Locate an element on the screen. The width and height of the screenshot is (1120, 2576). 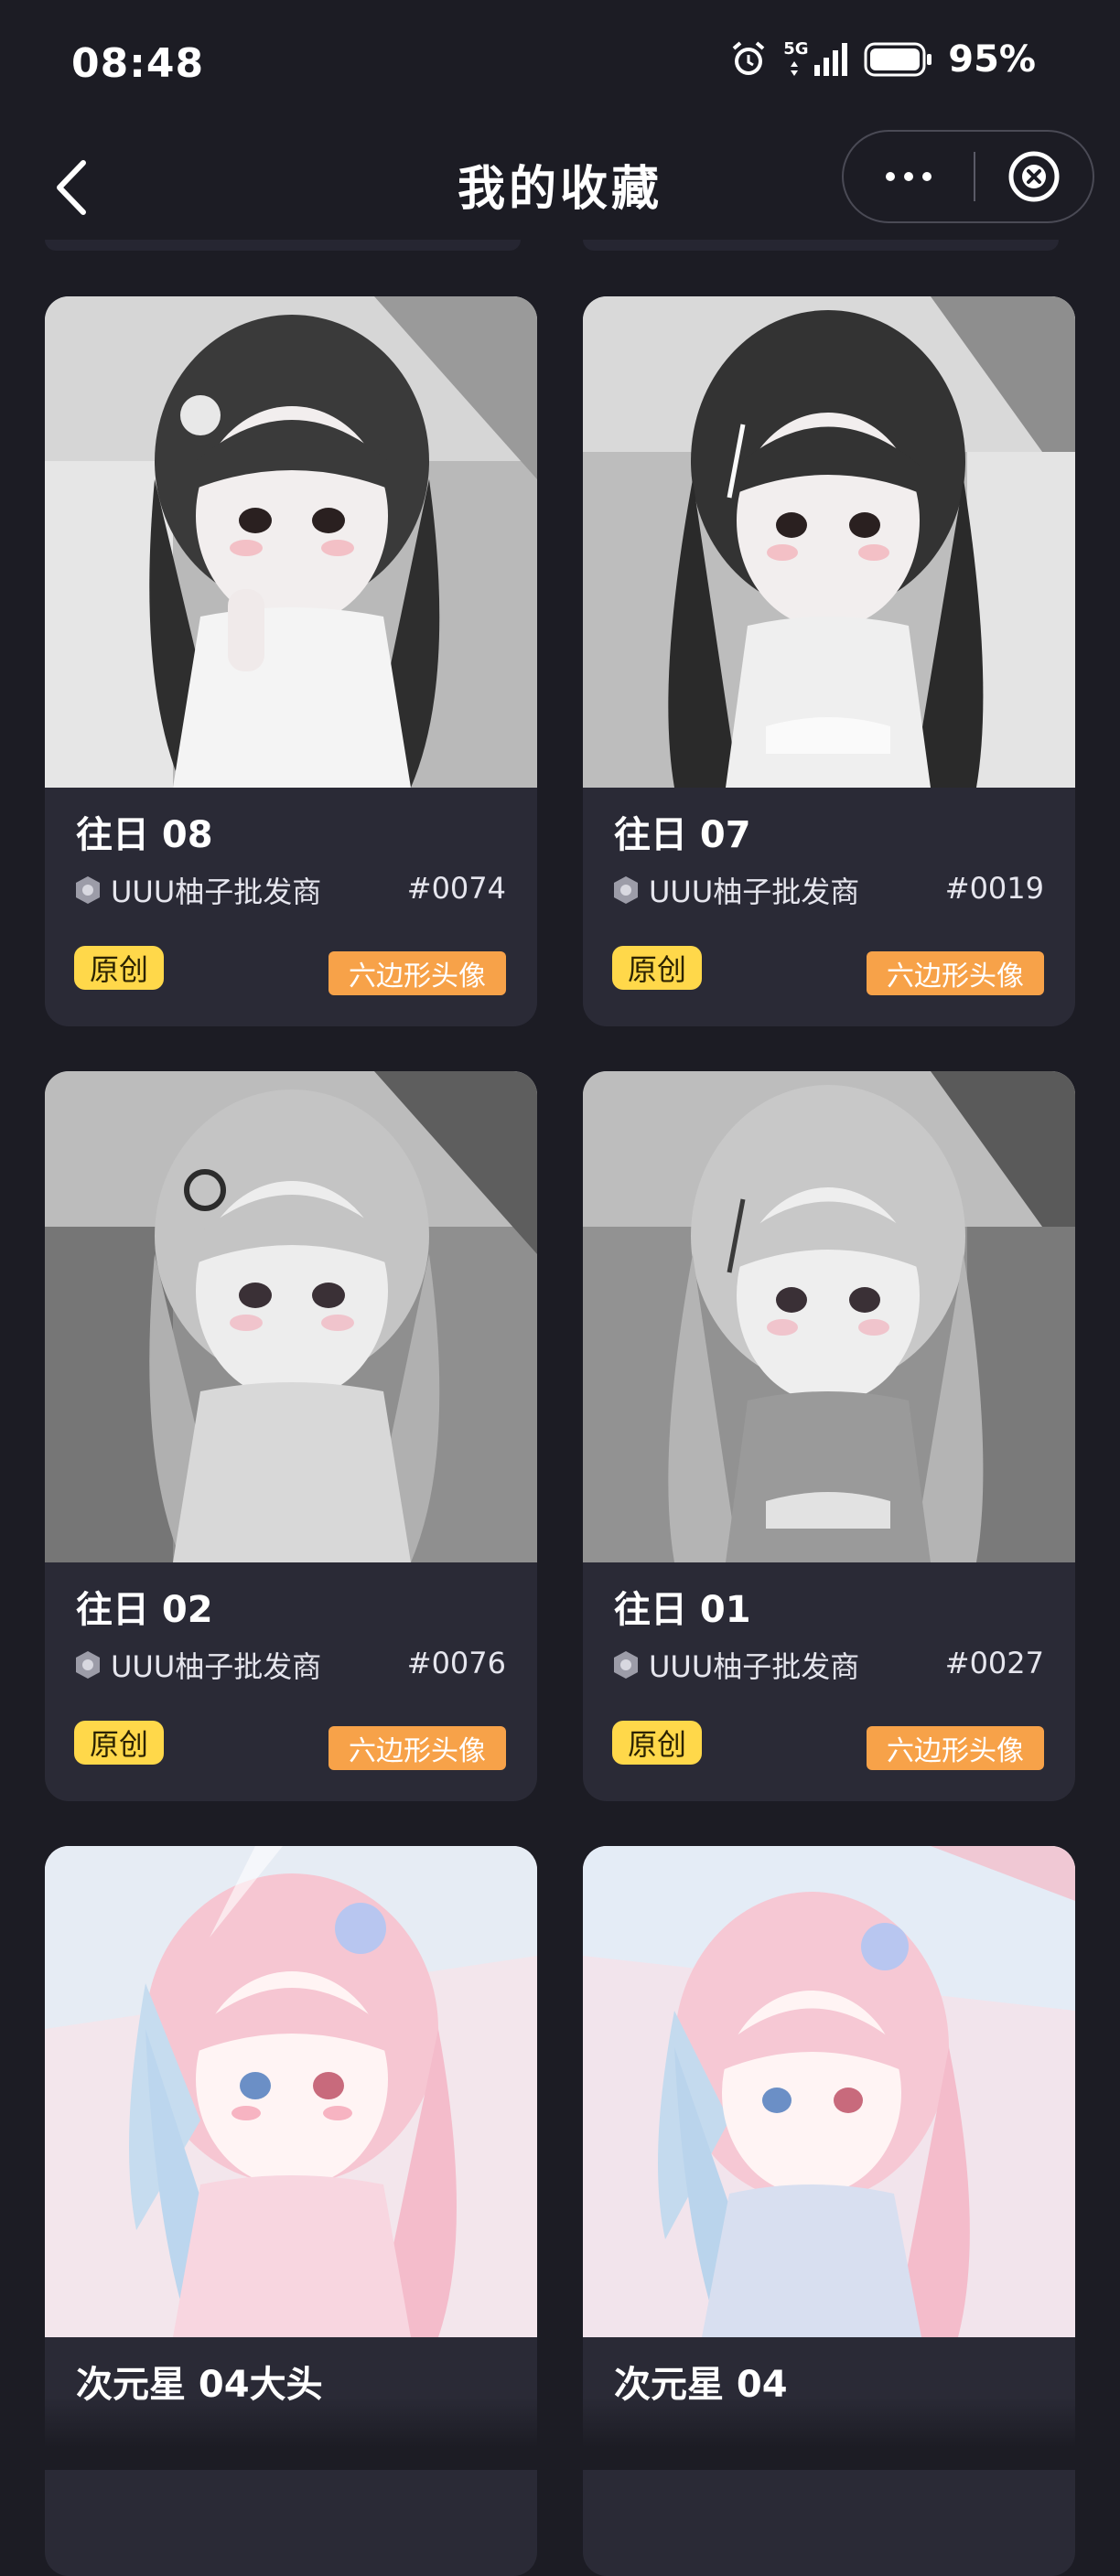
status-icons: 5G 95% is located at coordinates (882, 59).